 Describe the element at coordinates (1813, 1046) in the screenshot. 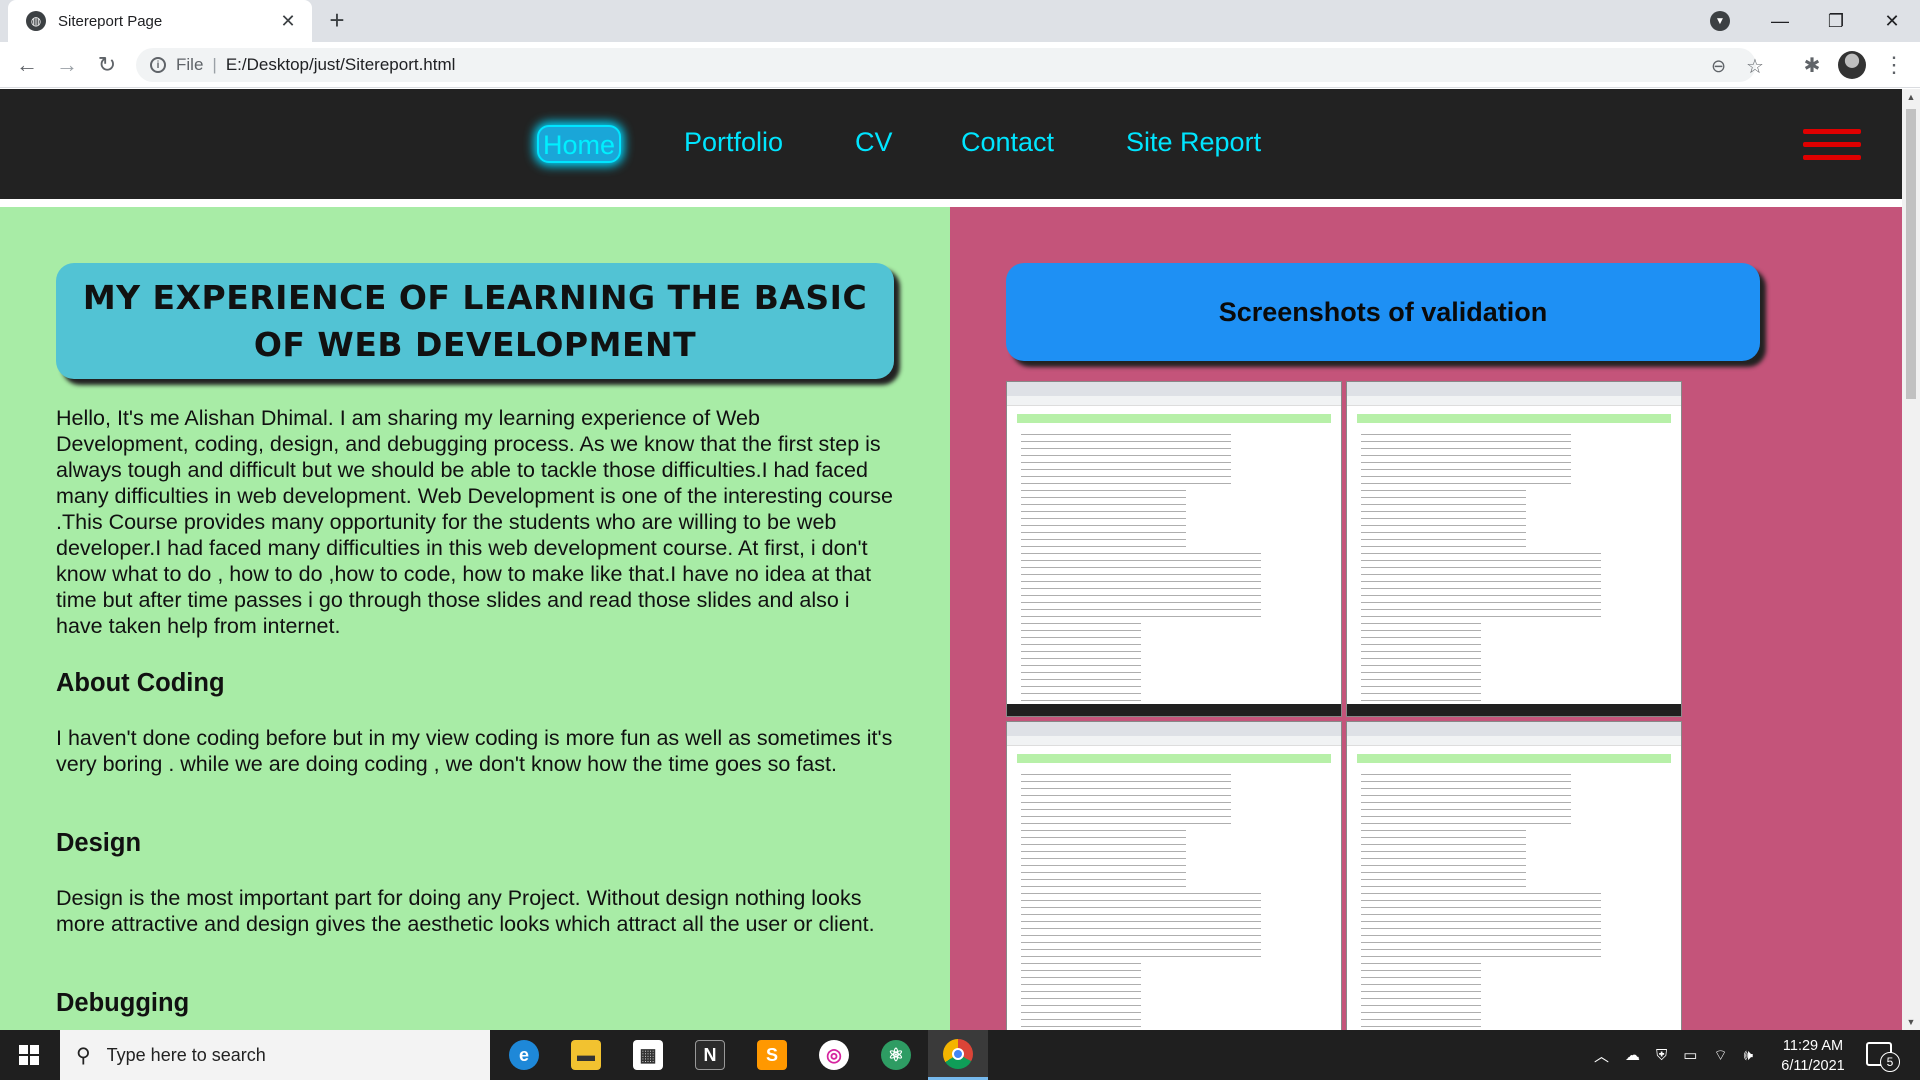

I see `clock-time: 11:29 AM` at that location.